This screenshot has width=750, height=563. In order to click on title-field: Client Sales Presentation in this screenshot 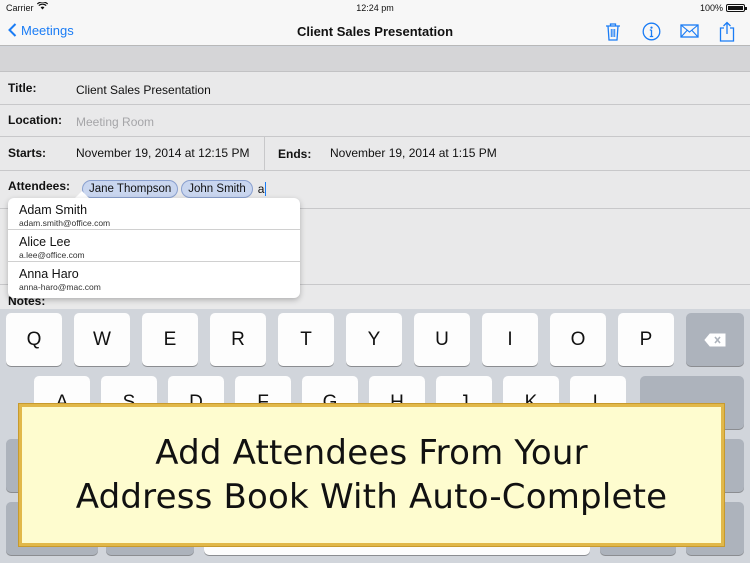, I will do `click(143, 90)`.